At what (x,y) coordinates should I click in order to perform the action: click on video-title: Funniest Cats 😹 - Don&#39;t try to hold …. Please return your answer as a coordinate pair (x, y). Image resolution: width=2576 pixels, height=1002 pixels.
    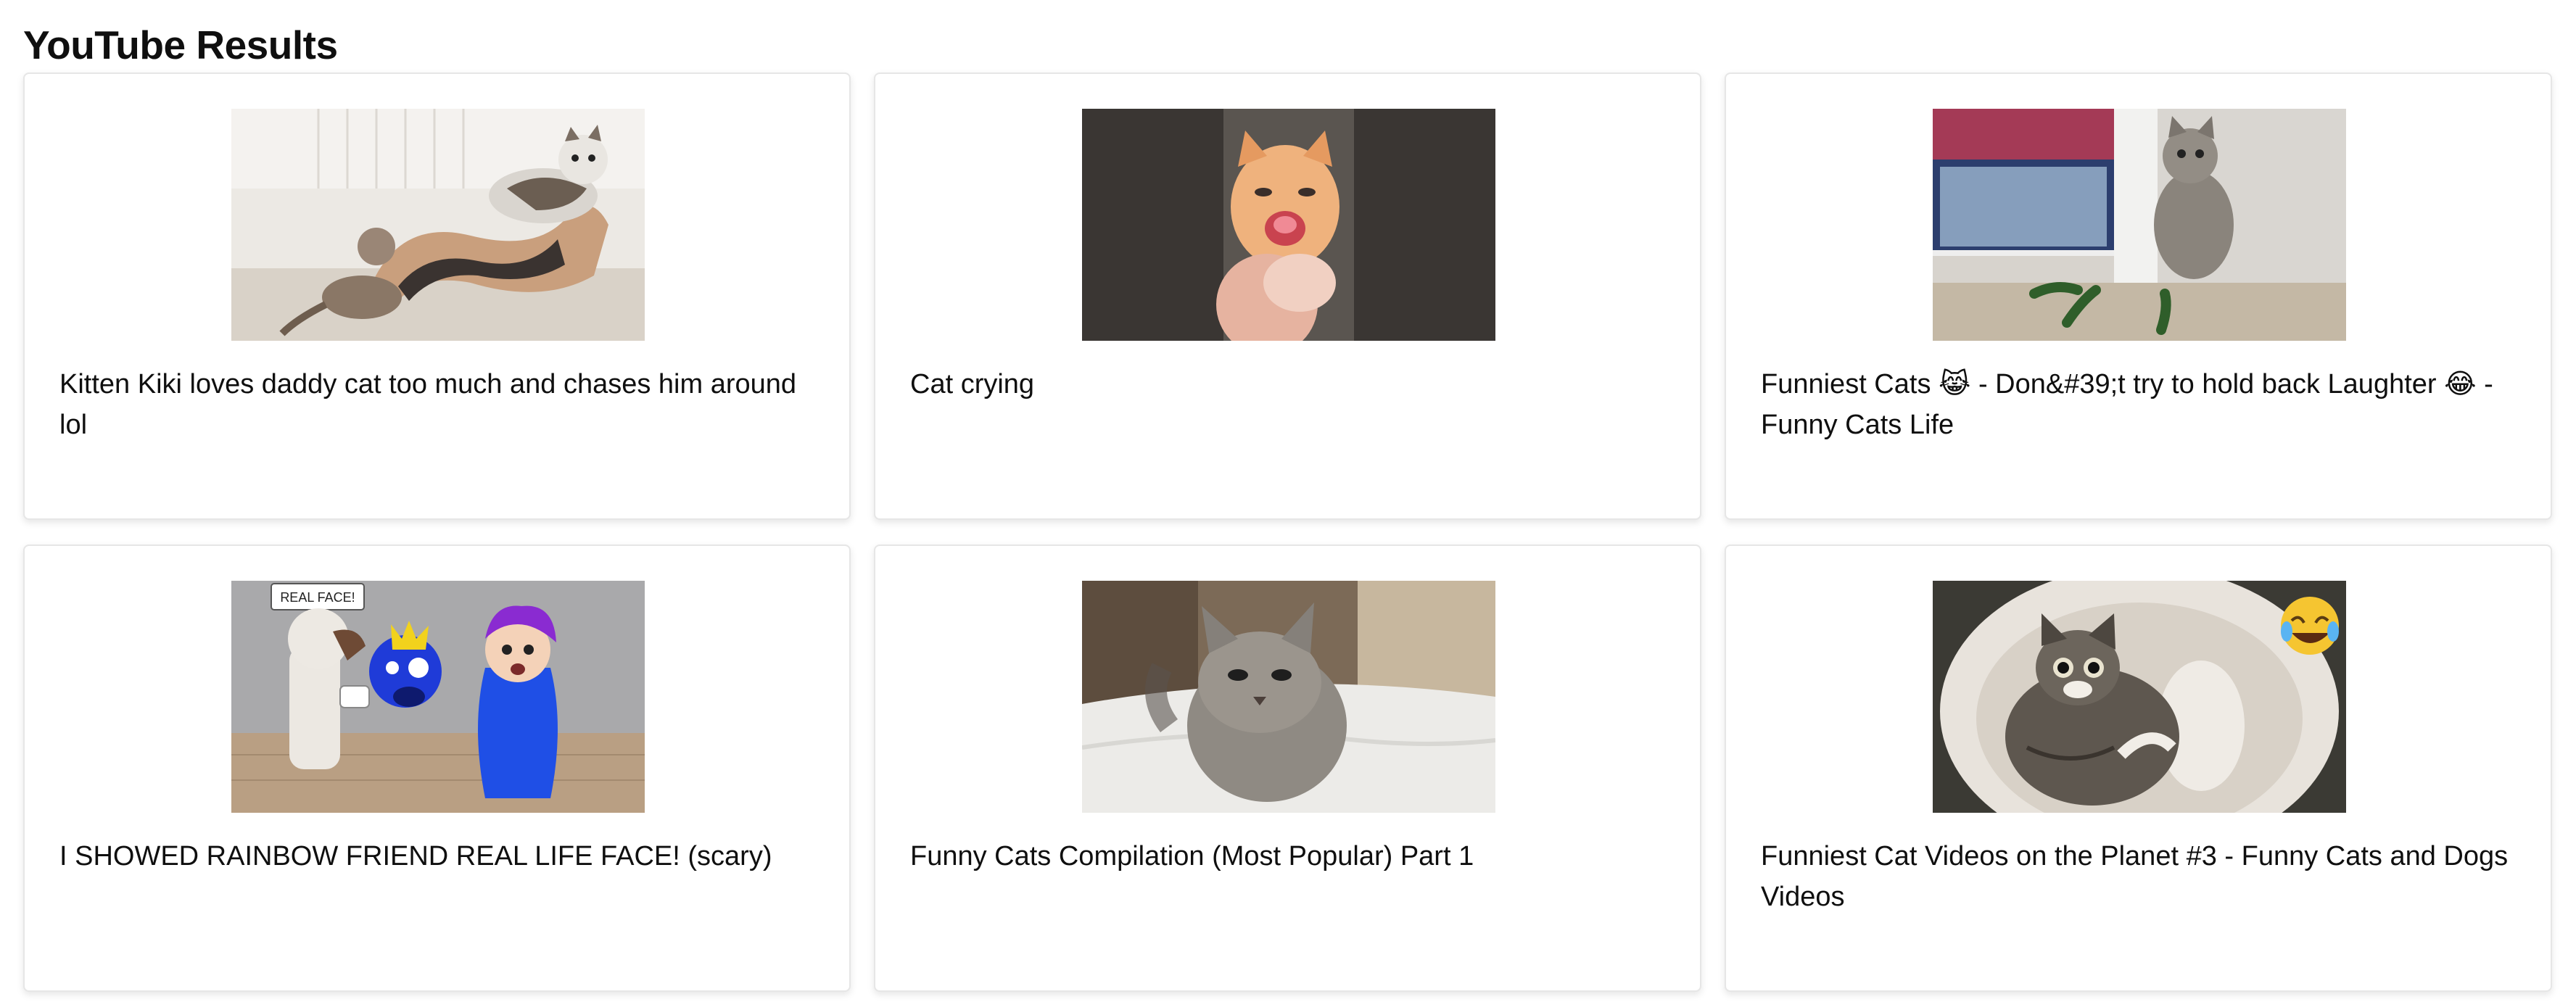
    Looking at the image, I should click on (2141, 404).